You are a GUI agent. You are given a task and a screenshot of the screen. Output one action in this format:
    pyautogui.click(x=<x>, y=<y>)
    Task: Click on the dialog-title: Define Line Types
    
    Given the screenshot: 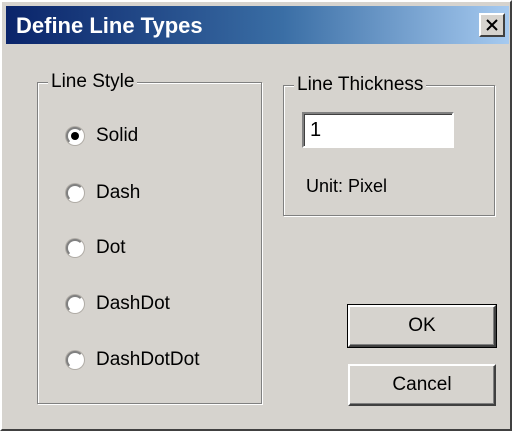 What is the action you would take?
    pyautogui.click(x=109, y=25)
    